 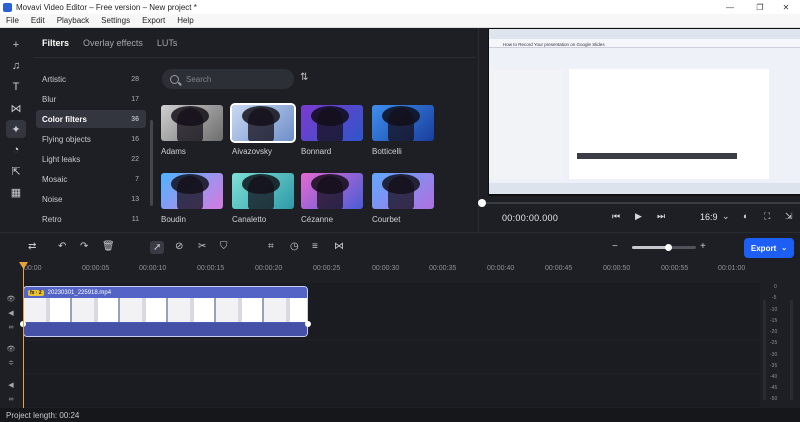 What do you see at coordinates (789, 216) in the screenshot?
I see `popout-icon: ⇲` at bounding box center [789, 216].